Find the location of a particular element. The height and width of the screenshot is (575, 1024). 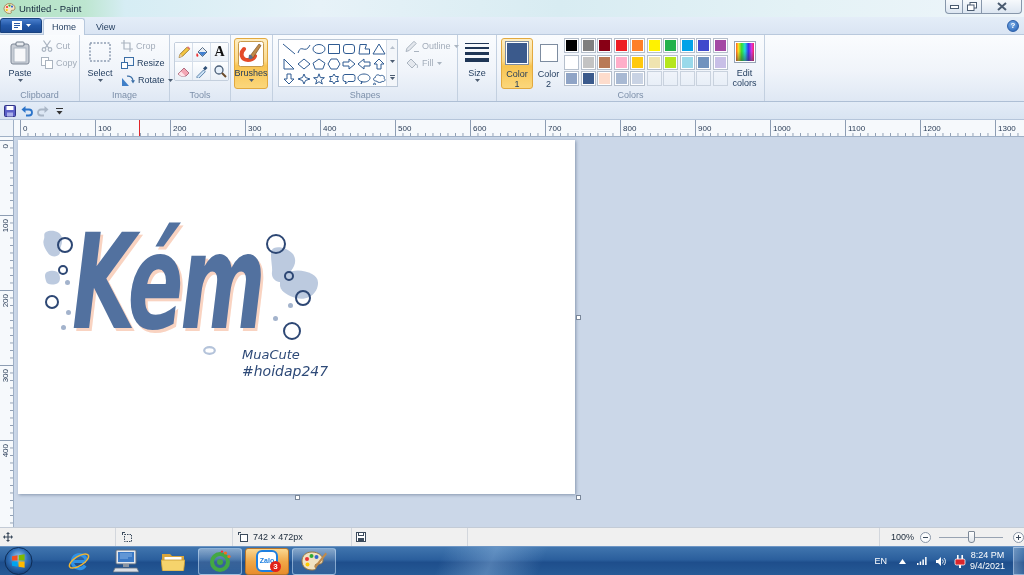

primary-color-button: Color 1 is located at coordinates (517, 63).